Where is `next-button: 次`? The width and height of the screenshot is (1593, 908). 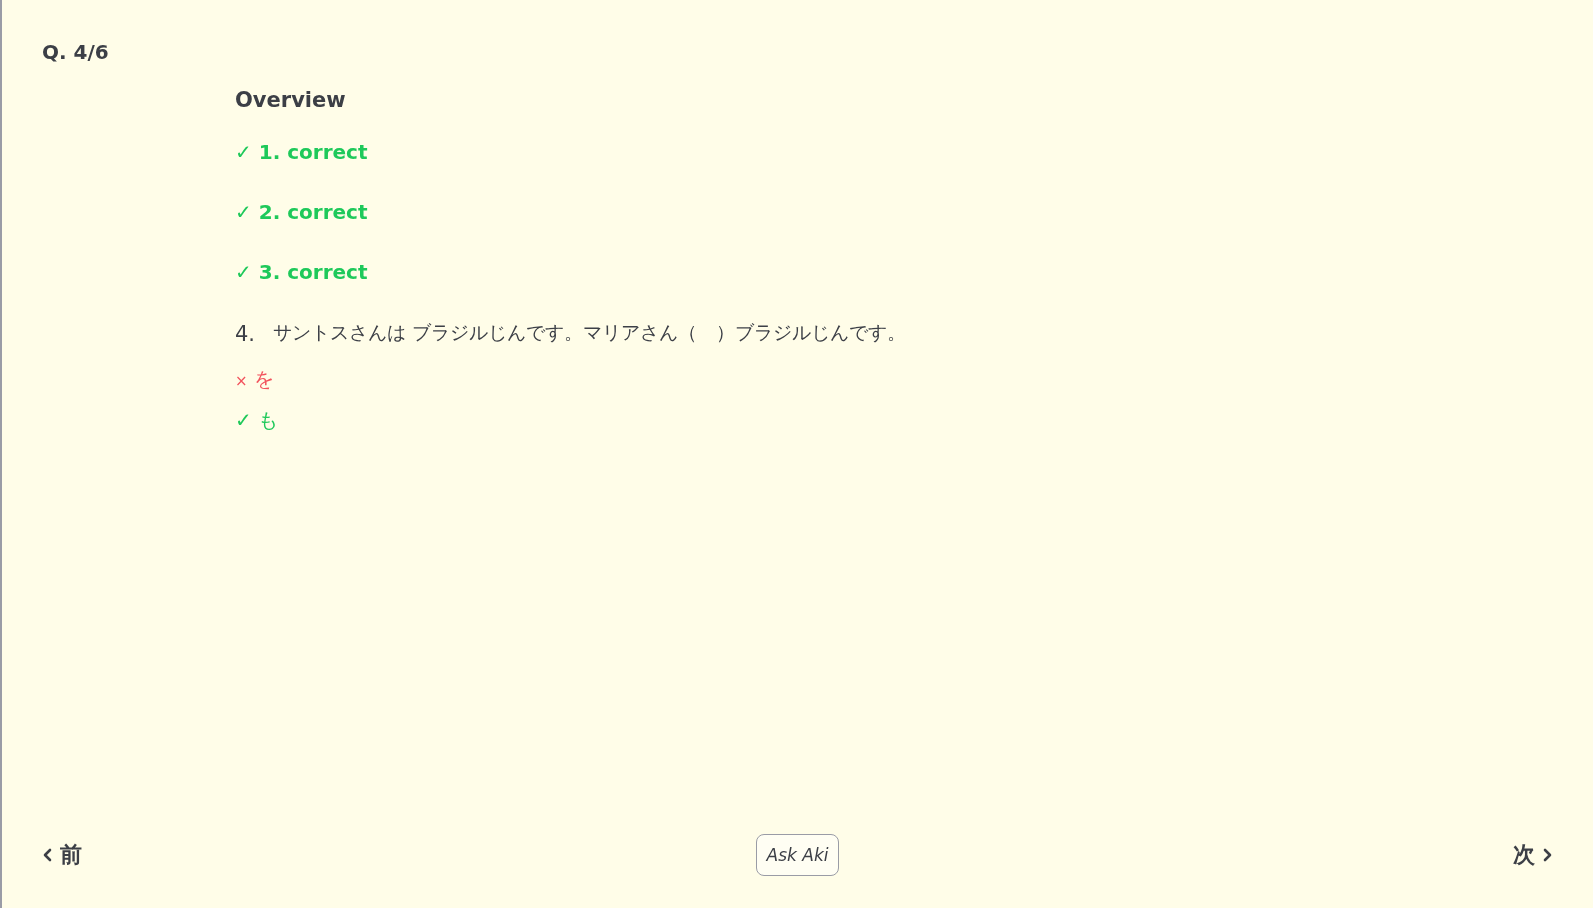
next-button: 次 is located at coordinates (1533, 855).